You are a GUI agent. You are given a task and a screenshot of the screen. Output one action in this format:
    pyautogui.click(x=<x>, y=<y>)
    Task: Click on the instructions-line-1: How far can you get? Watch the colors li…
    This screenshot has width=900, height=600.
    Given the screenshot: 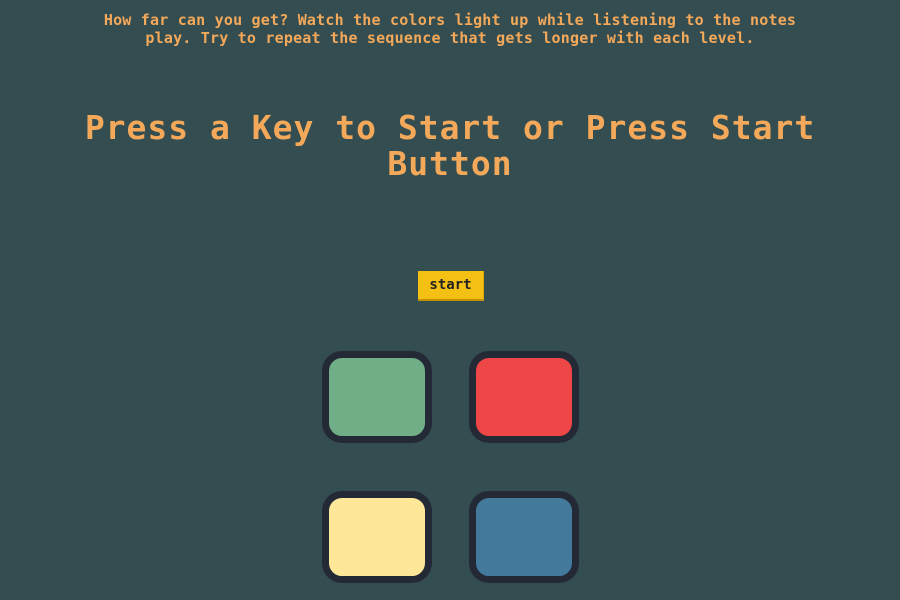 What is the action you would take?
    pyautogui.click(x=450, y=20)
    